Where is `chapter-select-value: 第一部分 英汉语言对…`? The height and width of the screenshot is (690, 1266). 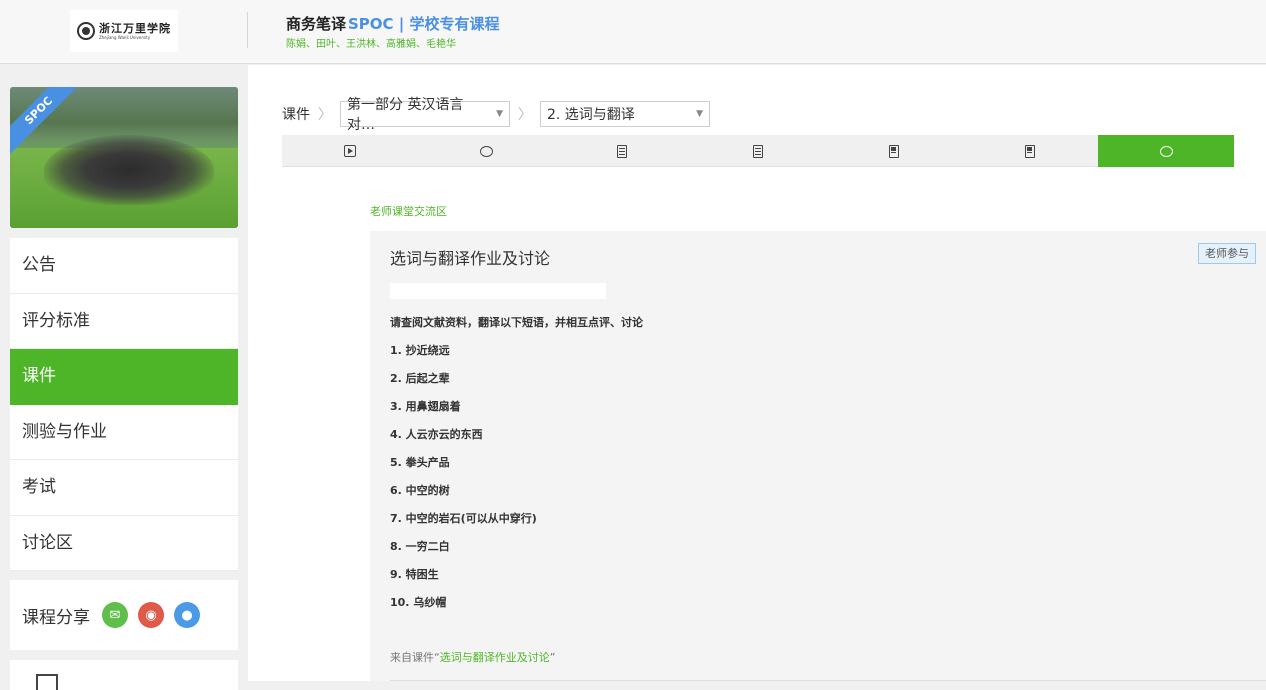
chapter-select-value: 第一部分 英汉语言对… is located at coordinates (405, 115).